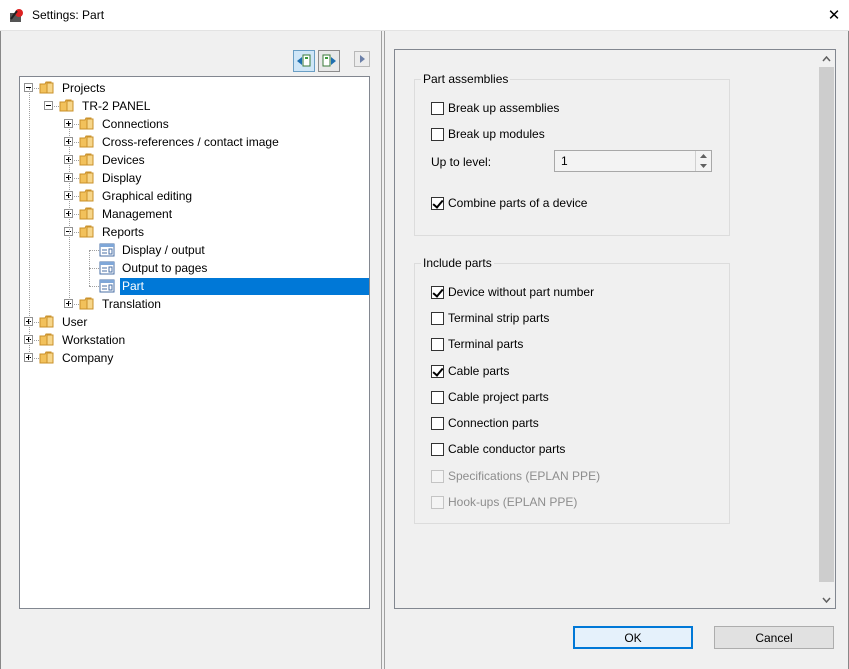 The width and height of the screenshot is (849, 669). What do you see at coordinates (703, 166) in the screenshot?
I see `spin-down-button` at bounding box center [703, 166].